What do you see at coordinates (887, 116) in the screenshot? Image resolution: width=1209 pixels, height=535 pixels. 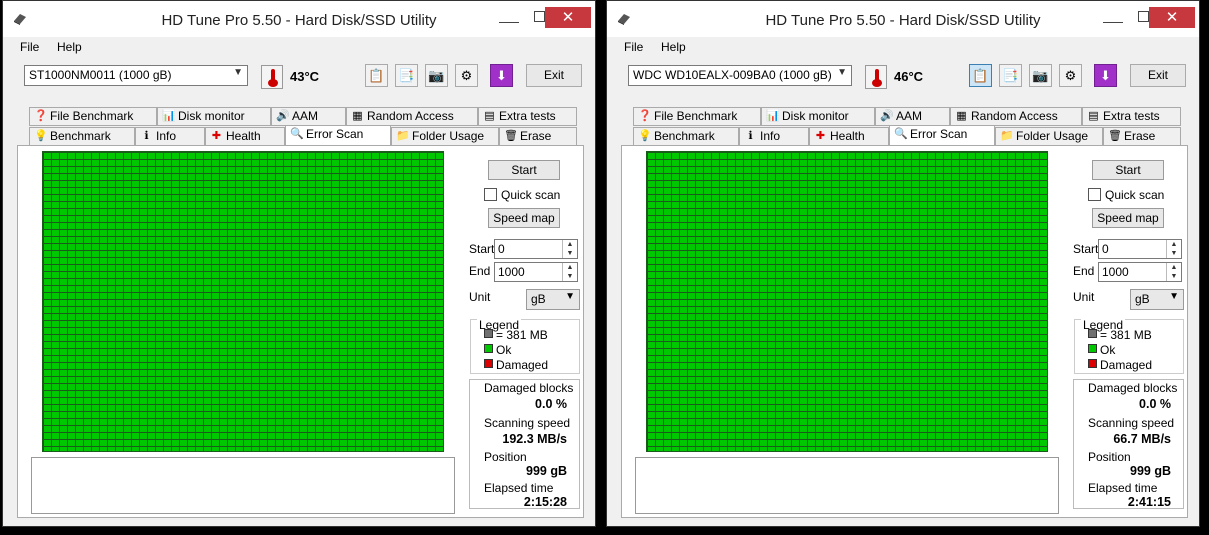 I see `speaker-icon: 🔊` at bounding box center [887, 116].